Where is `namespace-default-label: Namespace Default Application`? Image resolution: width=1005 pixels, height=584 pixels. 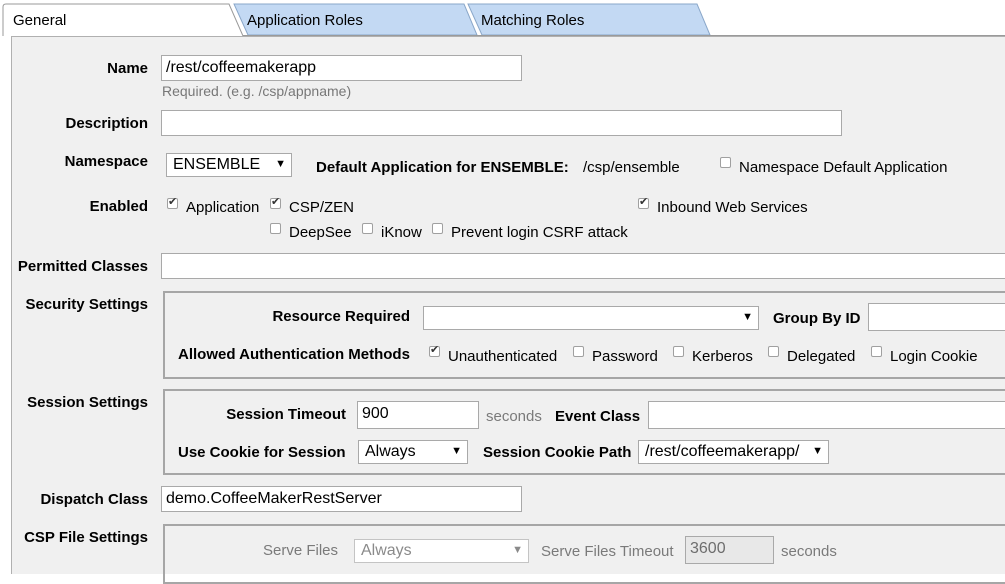
namespace-default-label: Namespace Default Application is located at coordinates (843, 167).